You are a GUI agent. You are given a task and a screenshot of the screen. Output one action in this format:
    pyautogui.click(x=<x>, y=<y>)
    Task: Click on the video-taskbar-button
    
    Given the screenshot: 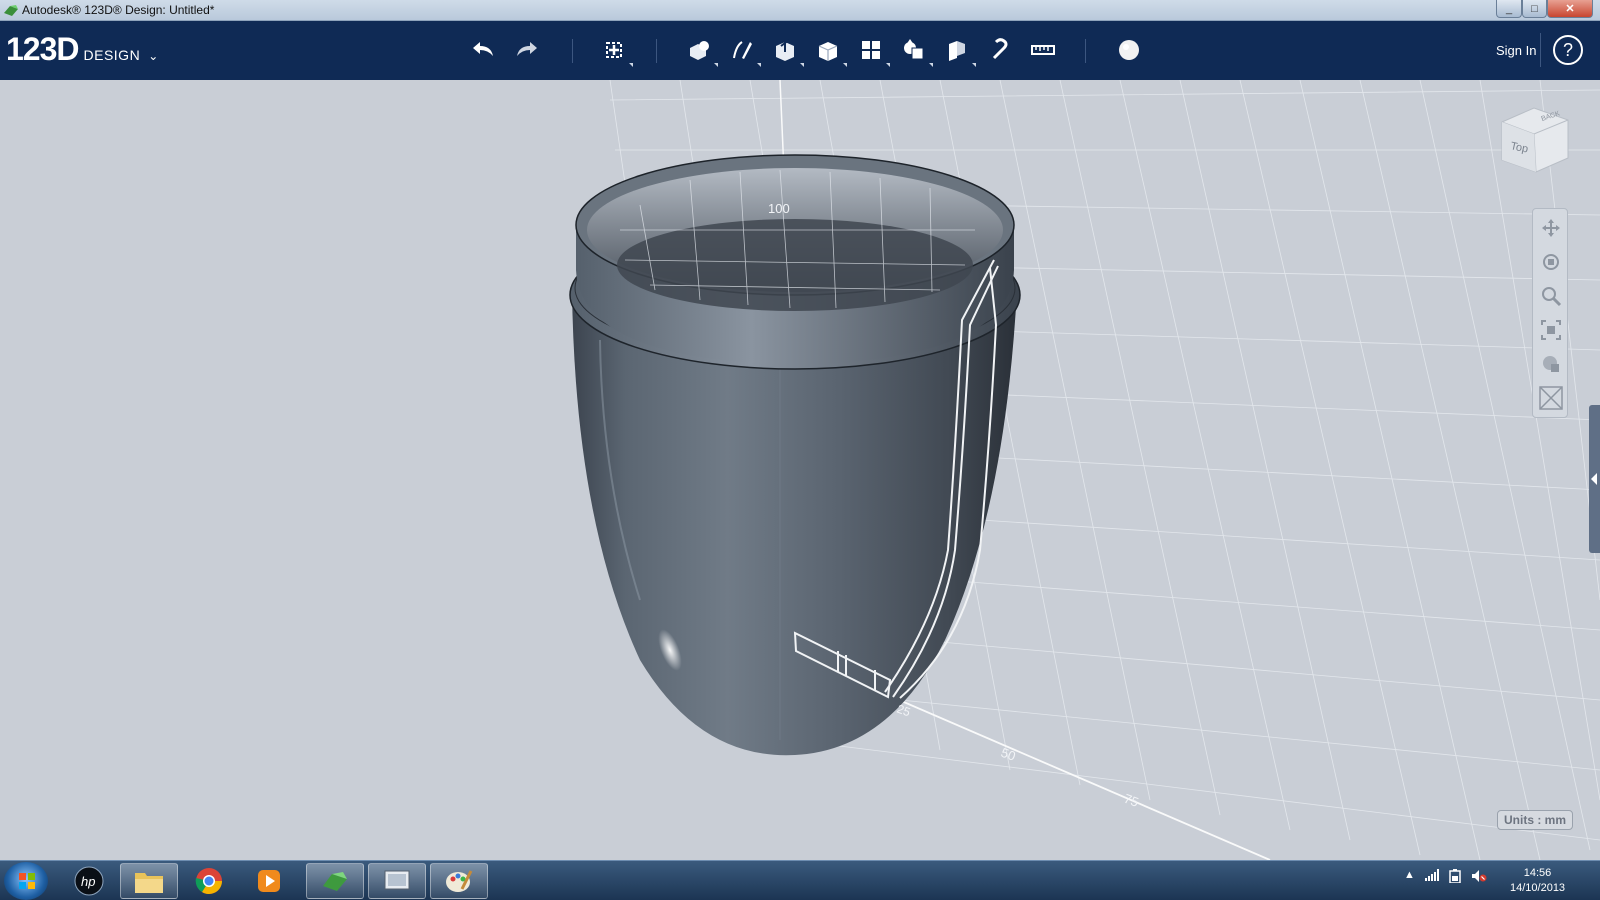 What is the action you would take?
    pyautogui.click(x=397, y=881)
    